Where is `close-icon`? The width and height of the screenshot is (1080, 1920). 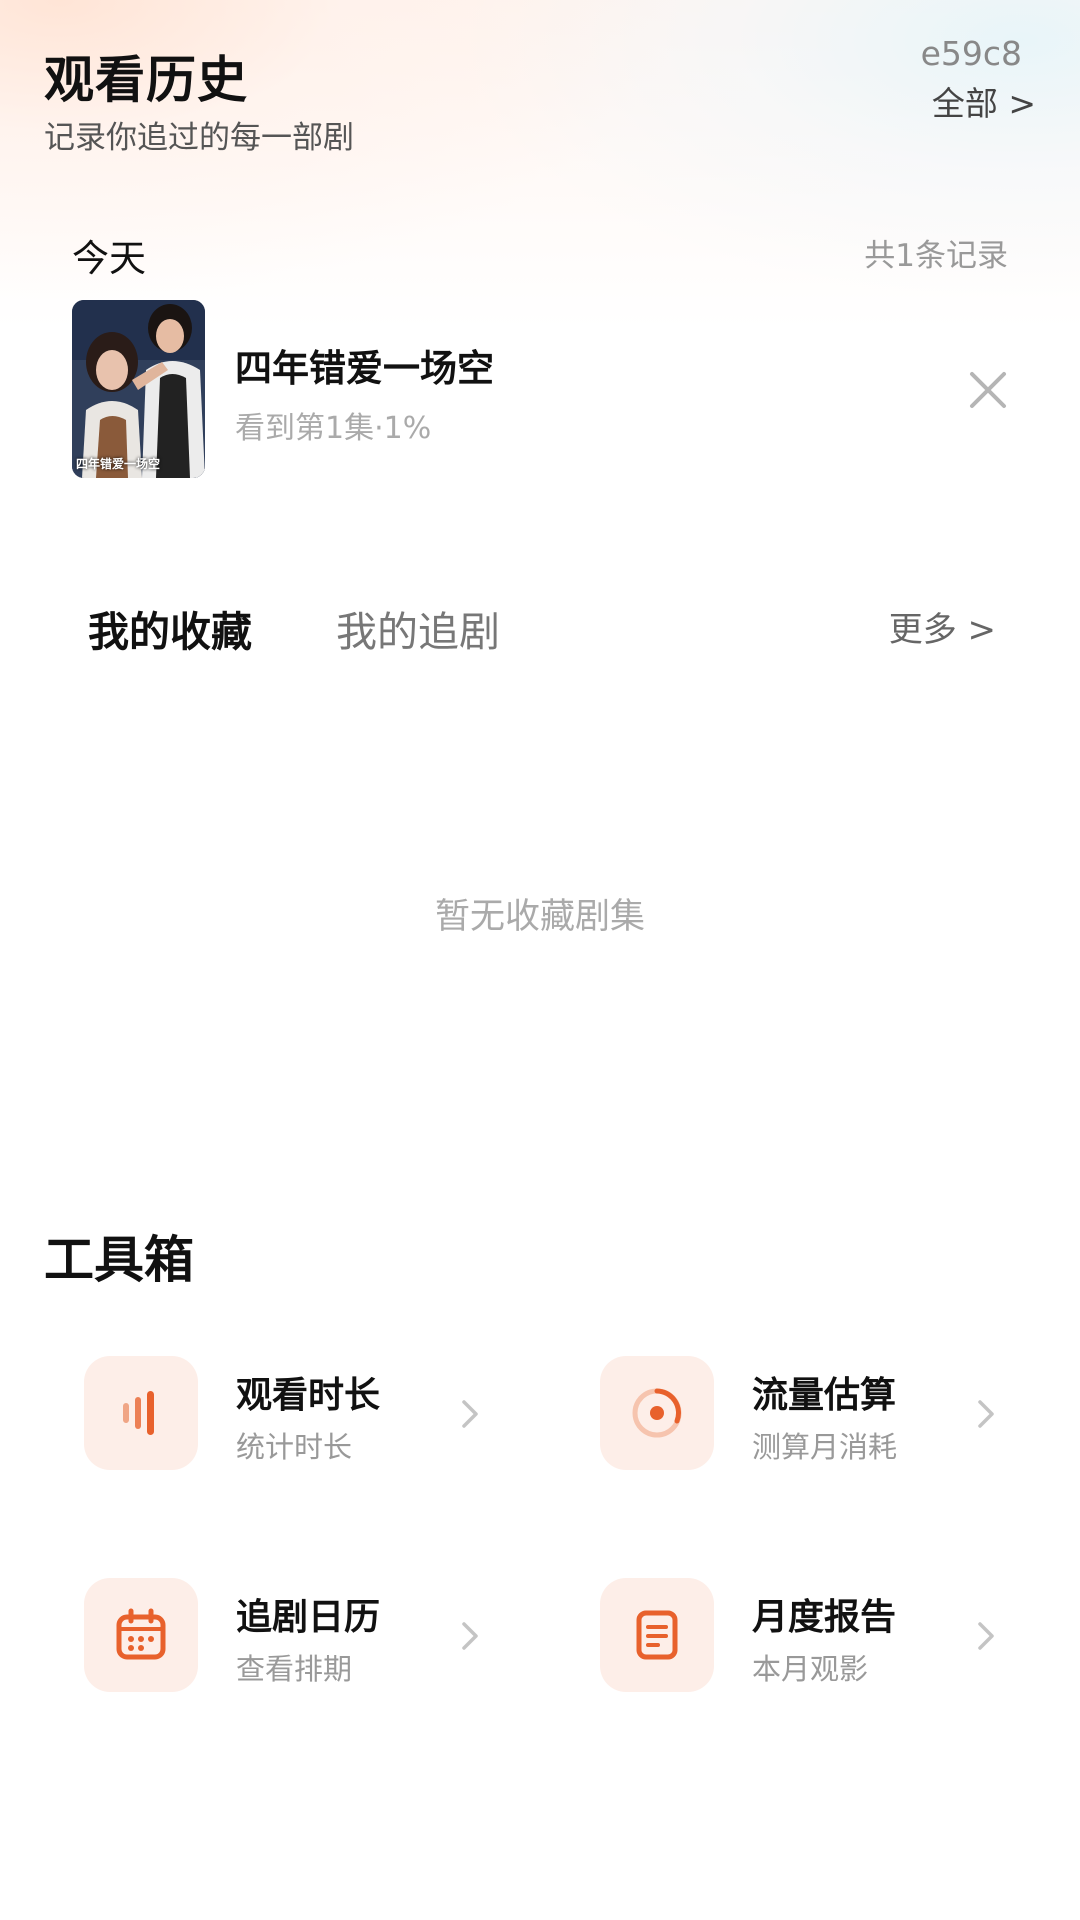 close-icon is located at coordinates (988, 390).